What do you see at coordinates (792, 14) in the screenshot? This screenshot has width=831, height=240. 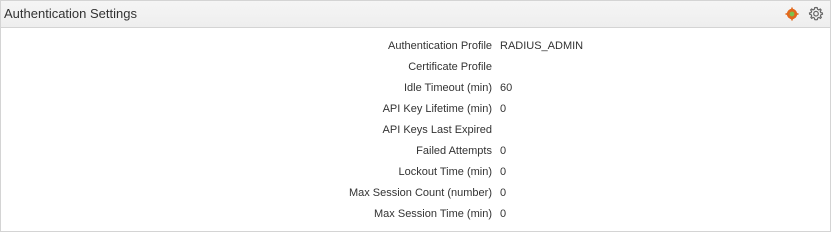 I see `status-icon` at bounding box center [792, 14].